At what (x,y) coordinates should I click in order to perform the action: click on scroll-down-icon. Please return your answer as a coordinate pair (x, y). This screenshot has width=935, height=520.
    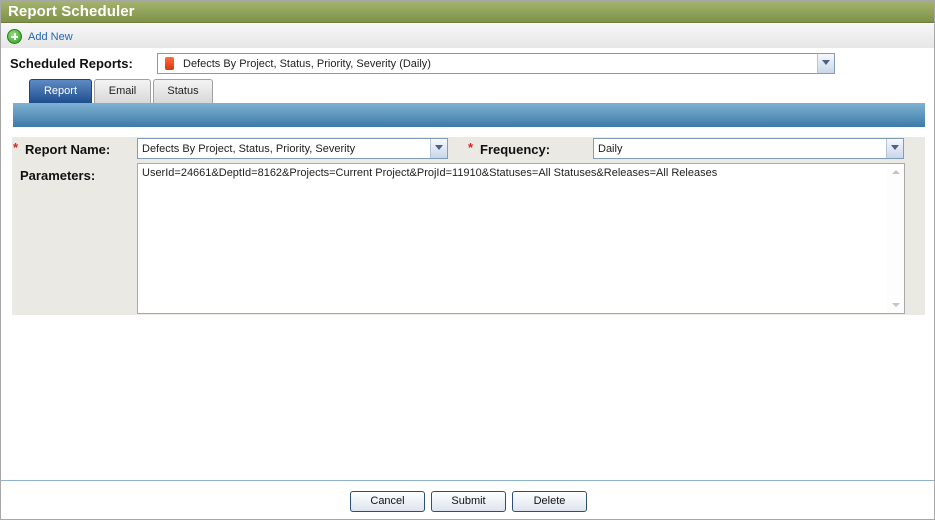
    Looking at the image, I should click on (896, 305).